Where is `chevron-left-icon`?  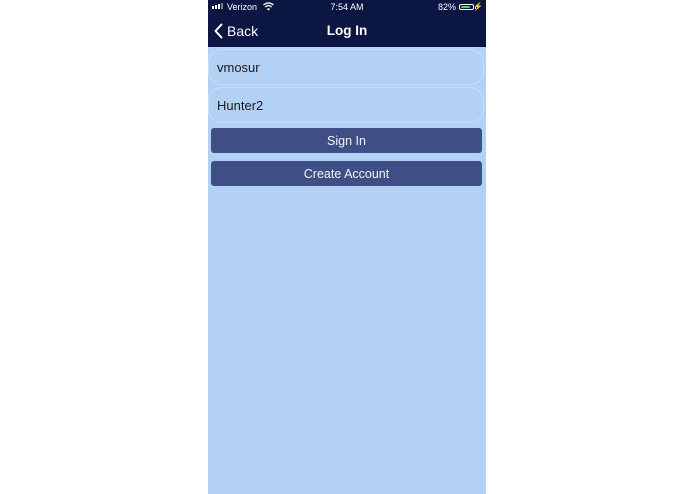
chevron-left-icon is located at coordinates (218, 31).